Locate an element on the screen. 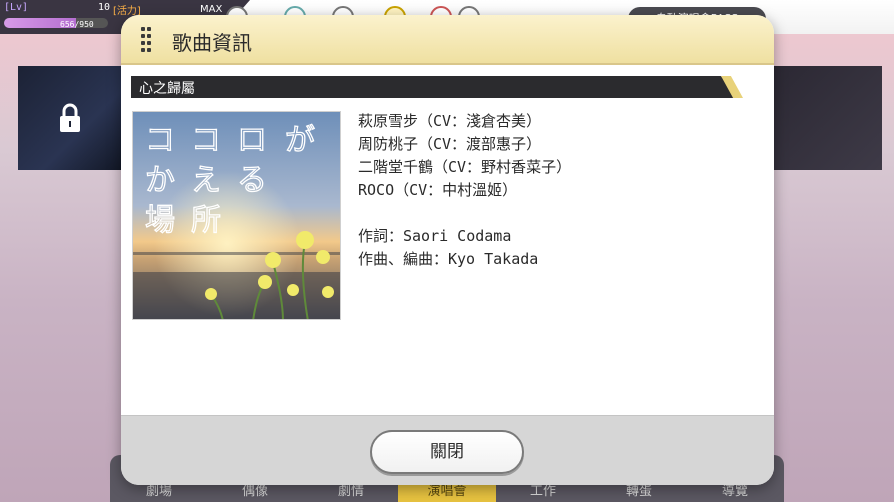 Image resolution: width=894 pixels, height=502 pixels. song-thumbnail-right is located at coordinates (827, 118).